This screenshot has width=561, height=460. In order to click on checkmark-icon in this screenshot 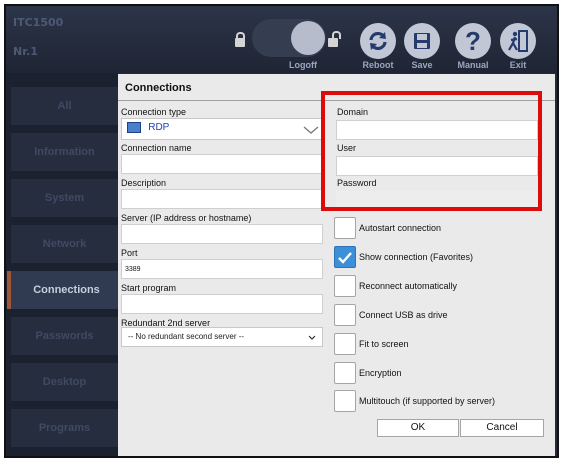, I will do `click(345, 258)`.